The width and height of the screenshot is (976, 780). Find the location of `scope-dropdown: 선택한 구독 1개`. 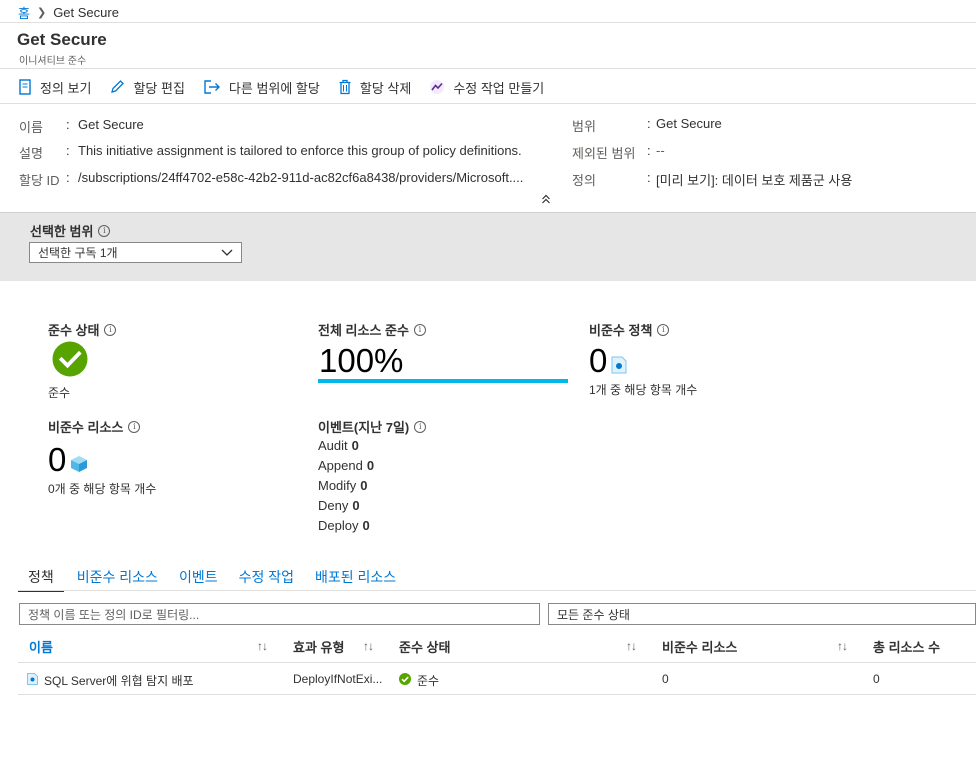

scope-dropdown: 선택한 구독 1개 is located at coordinates (135, 252).